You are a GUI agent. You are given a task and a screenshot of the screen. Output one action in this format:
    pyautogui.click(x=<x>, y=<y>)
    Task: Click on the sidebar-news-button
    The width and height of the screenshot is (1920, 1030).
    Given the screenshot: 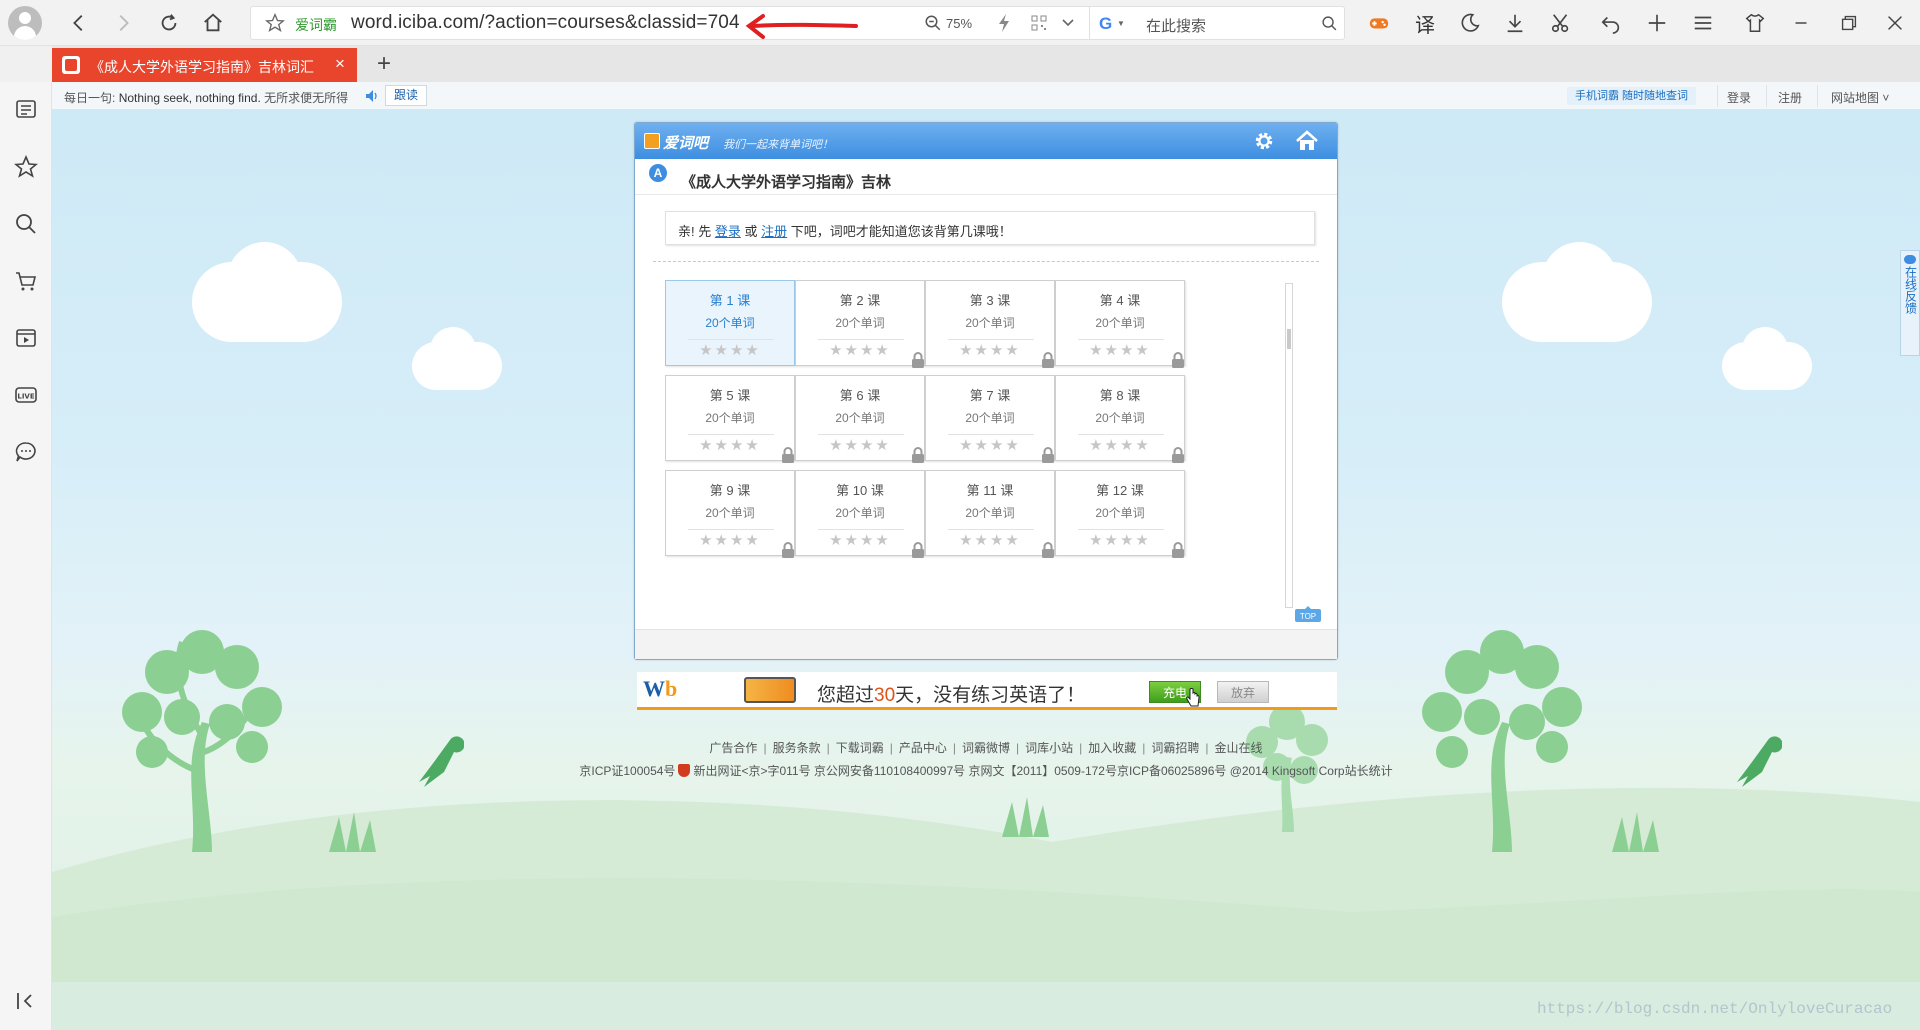 What is the action you would take?
    pyautogui.click(x=26, y=109)
    